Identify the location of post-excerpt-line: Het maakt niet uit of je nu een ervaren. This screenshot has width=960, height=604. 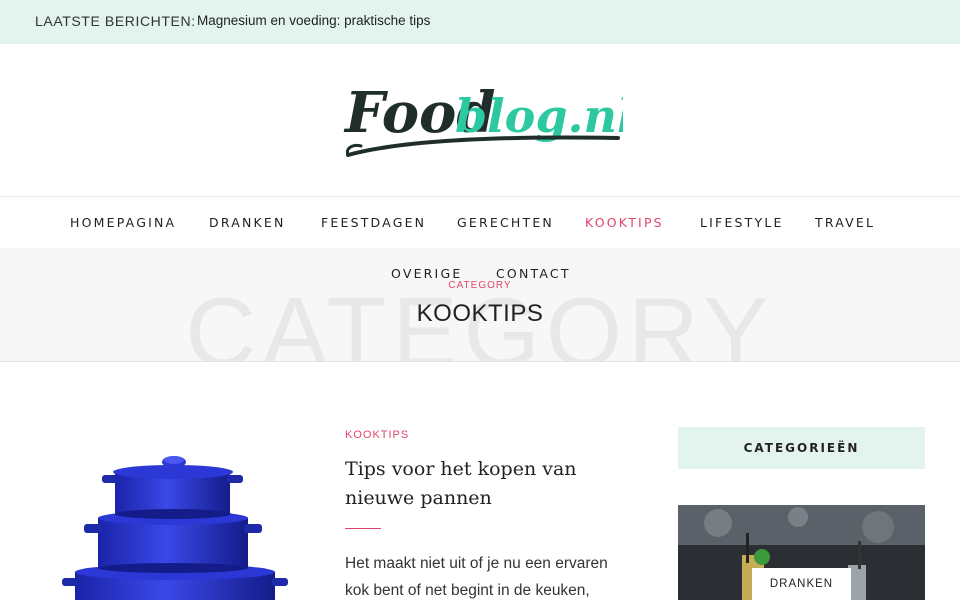
(476, 563).